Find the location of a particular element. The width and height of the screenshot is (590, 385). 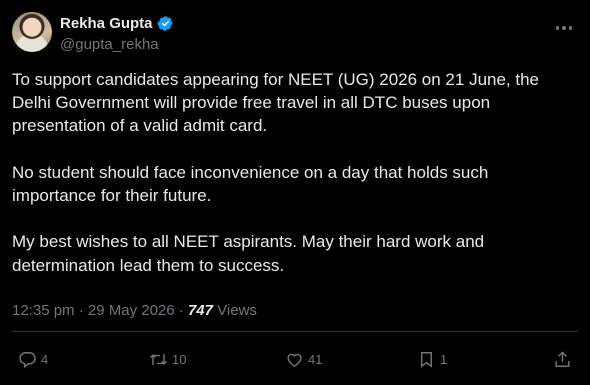

reply-count: 4 is located at coordinates (45, 359).